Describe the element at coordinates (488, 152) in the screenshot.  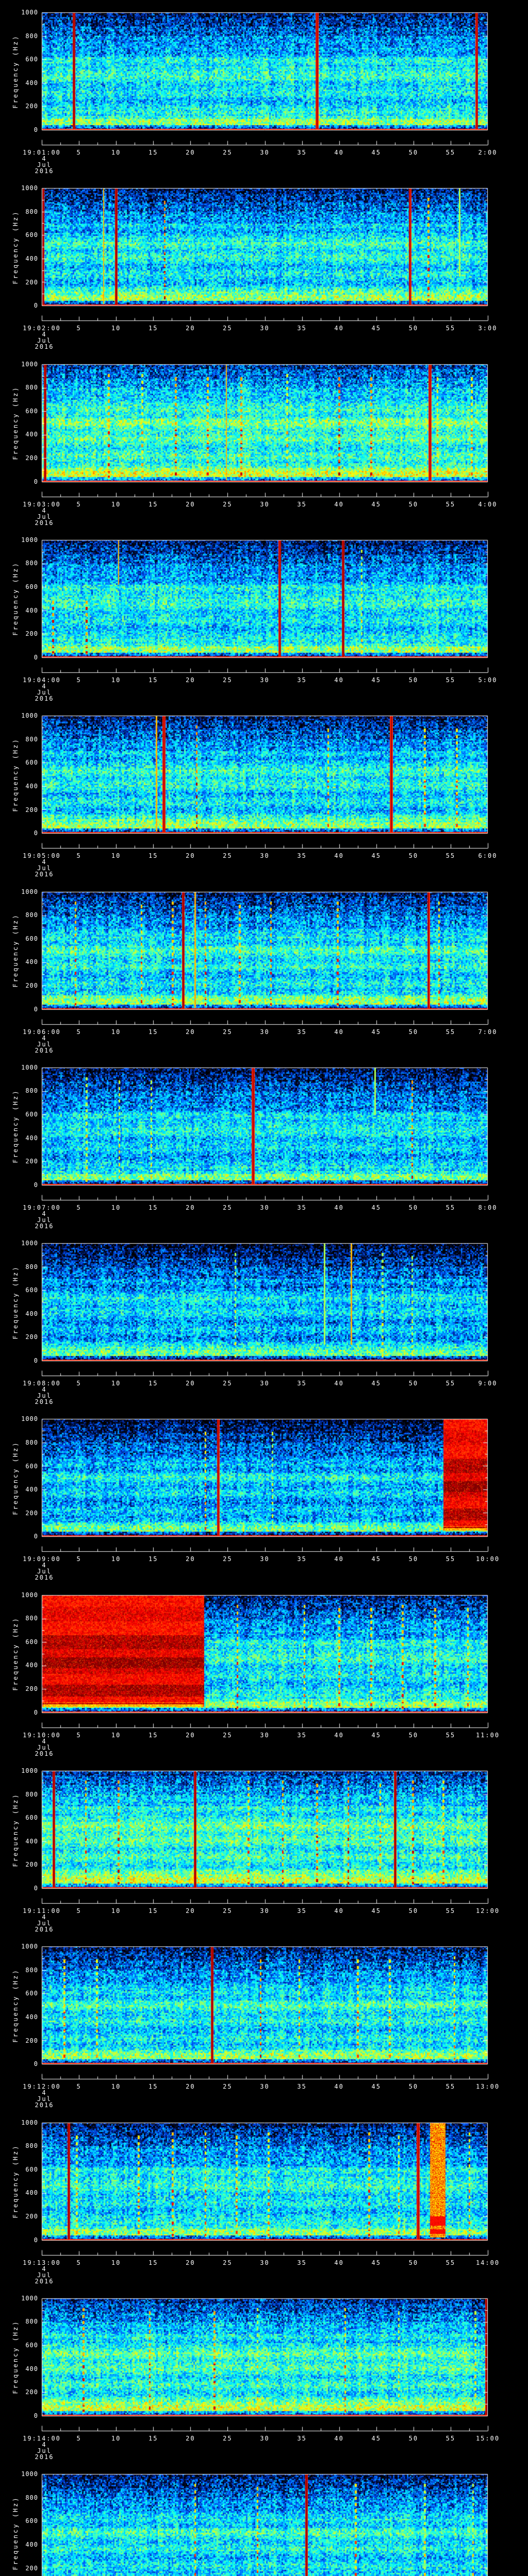
I see `x-axis-end-time: 2:00` at that location.